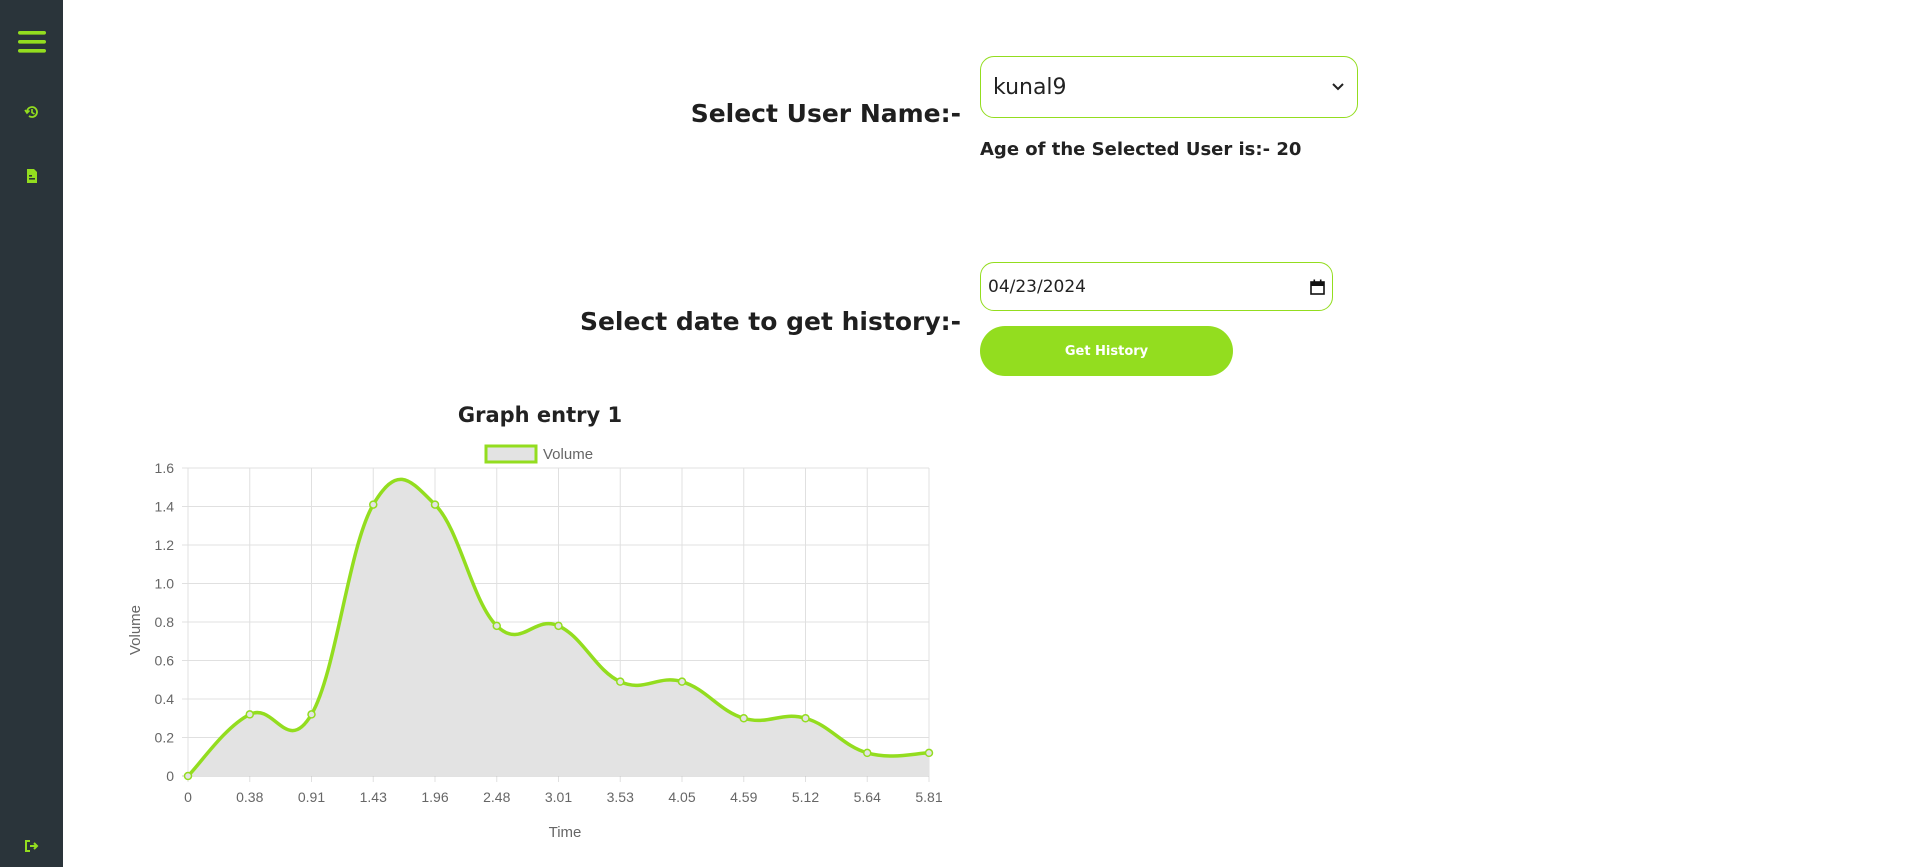 The image size is (1918, 867). I want to click on x-tick-label: 4.05, so click(681, 797).